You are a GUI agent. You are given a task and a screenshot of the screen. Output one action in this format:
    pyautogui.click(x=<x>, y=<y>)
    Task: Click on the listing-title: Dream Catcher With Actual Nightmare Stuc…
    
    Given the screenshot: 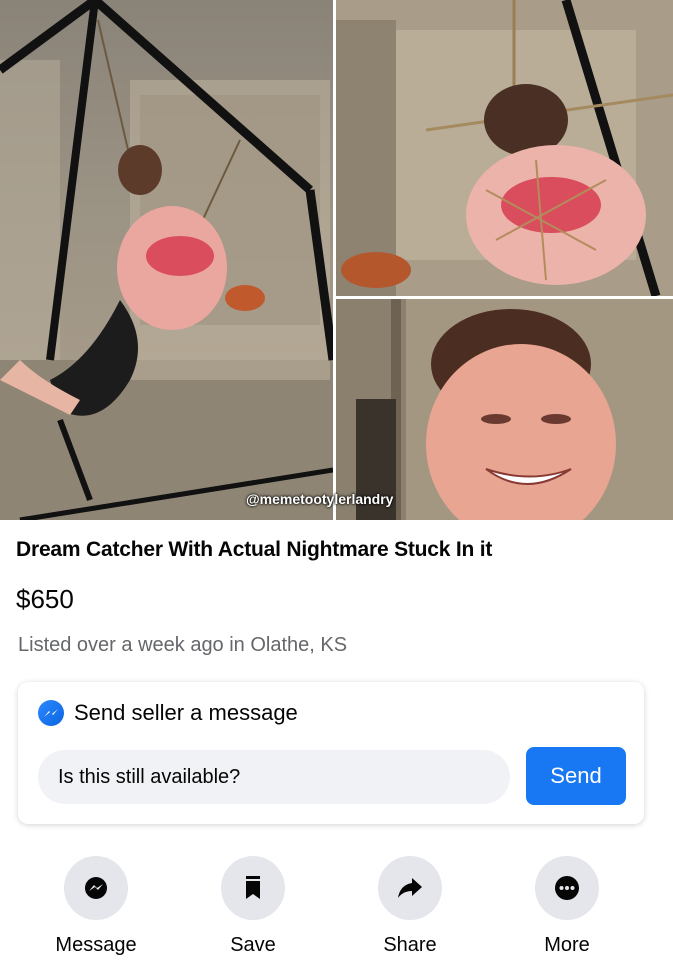 What is the action you would take?
    pyautogui.click(x=254, y=549)
    